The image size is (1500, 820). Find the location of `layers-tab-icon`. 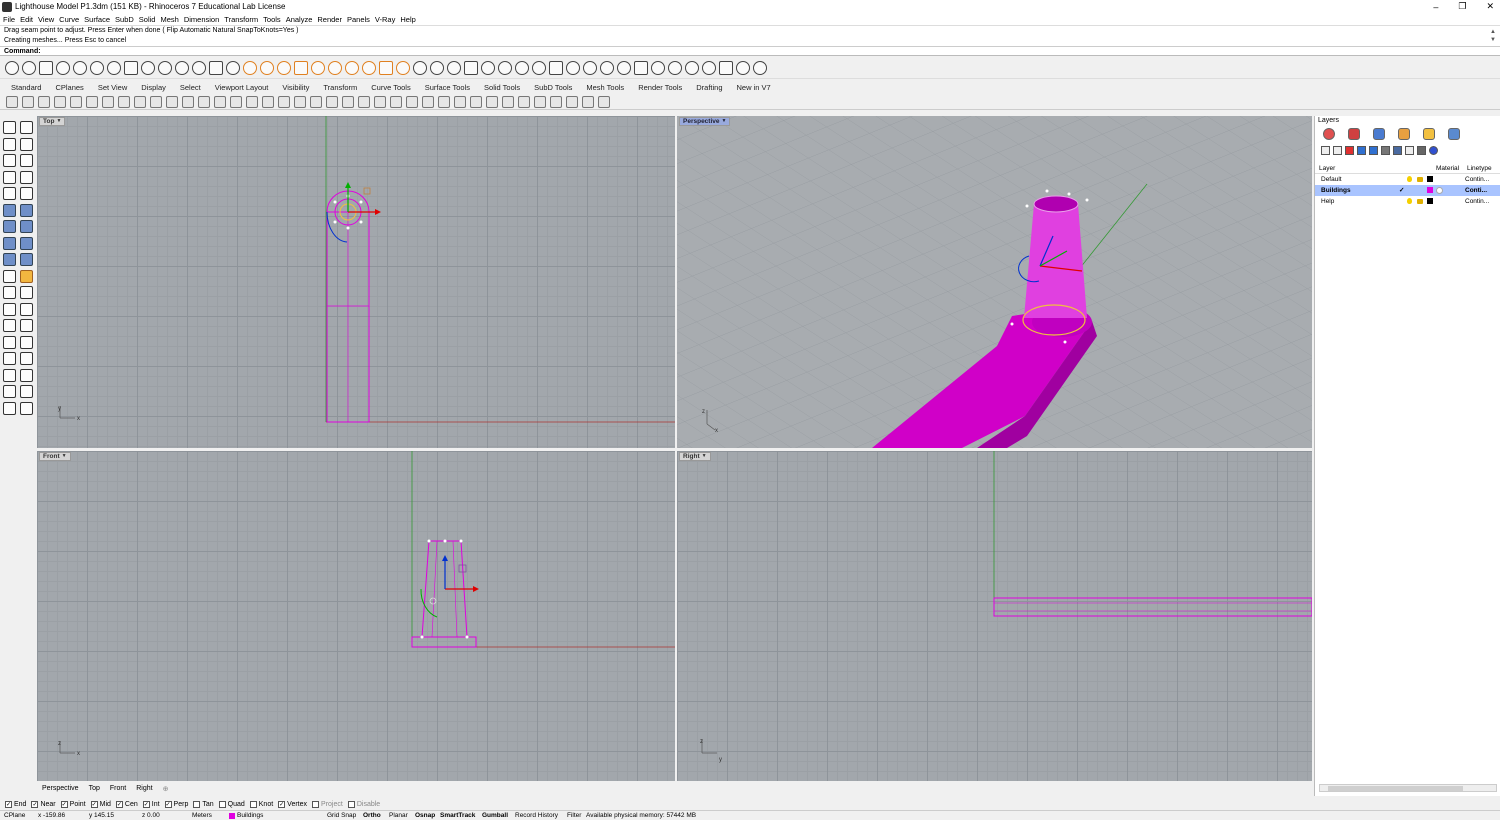

layers-tab-icon is located at coordinates (1354, 134).